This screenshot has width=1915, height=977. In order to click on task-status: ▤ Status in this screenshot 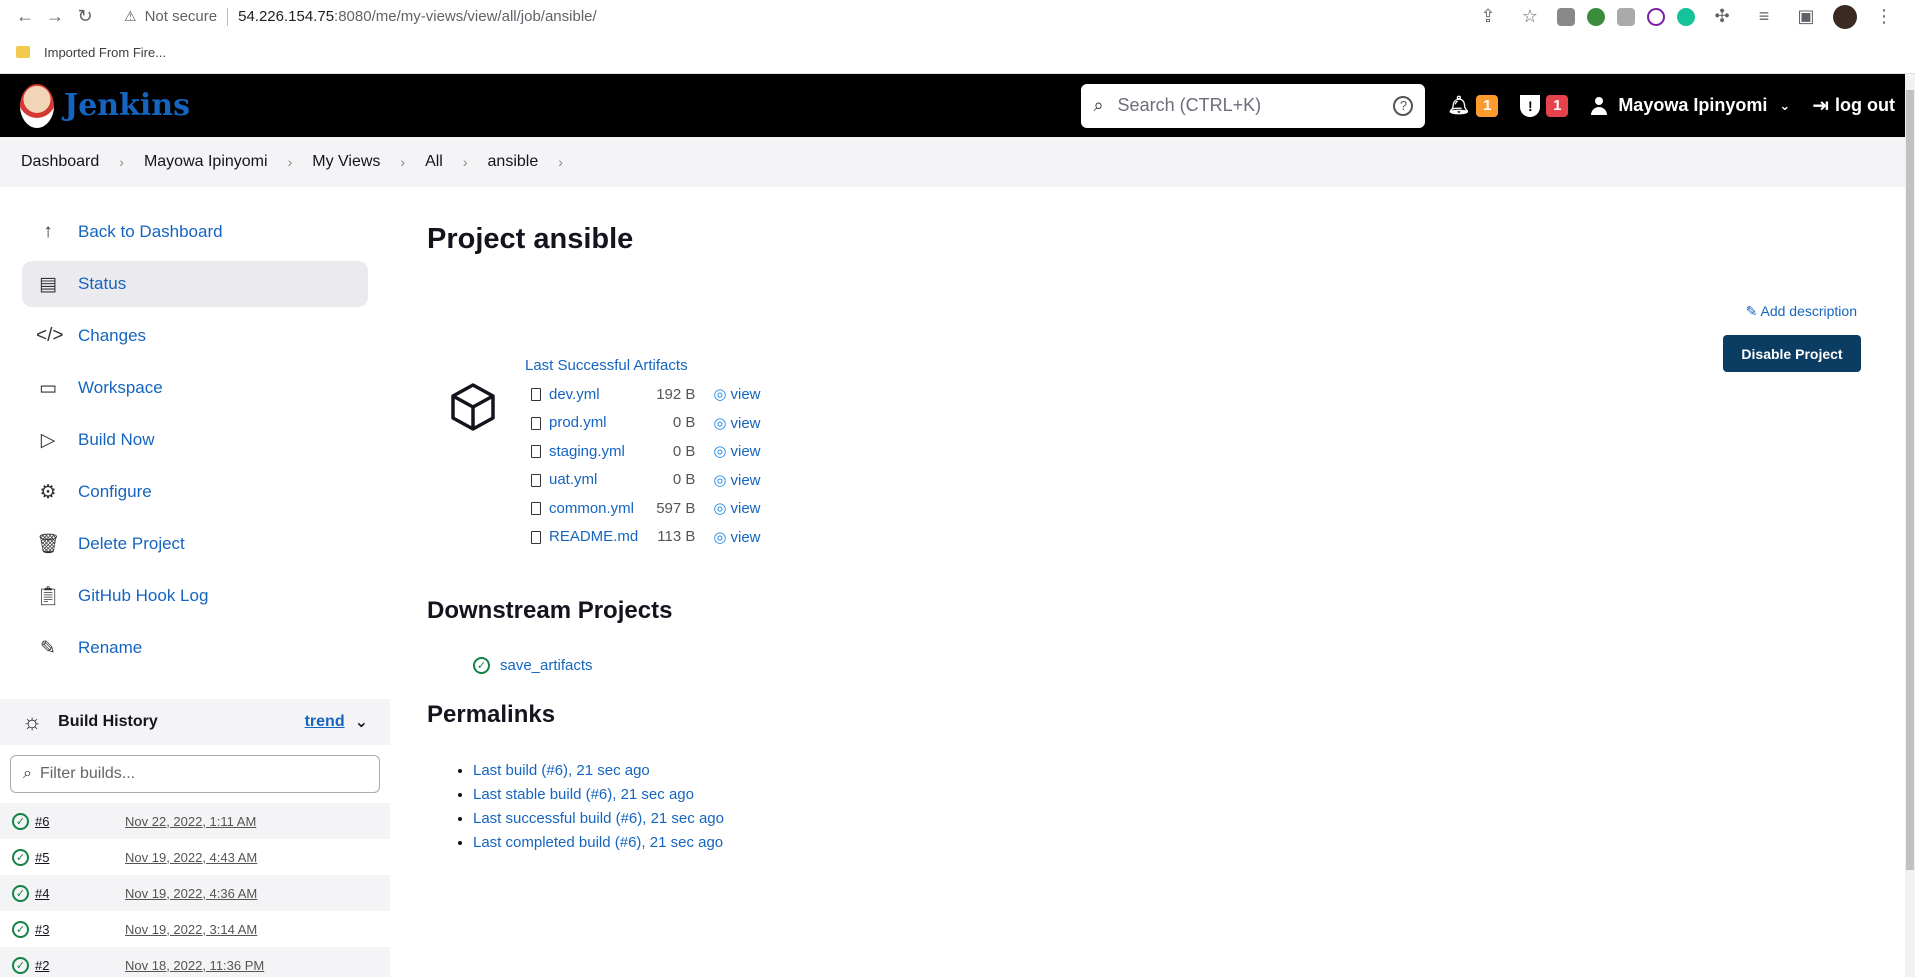, I will do `click(195, 284)`.